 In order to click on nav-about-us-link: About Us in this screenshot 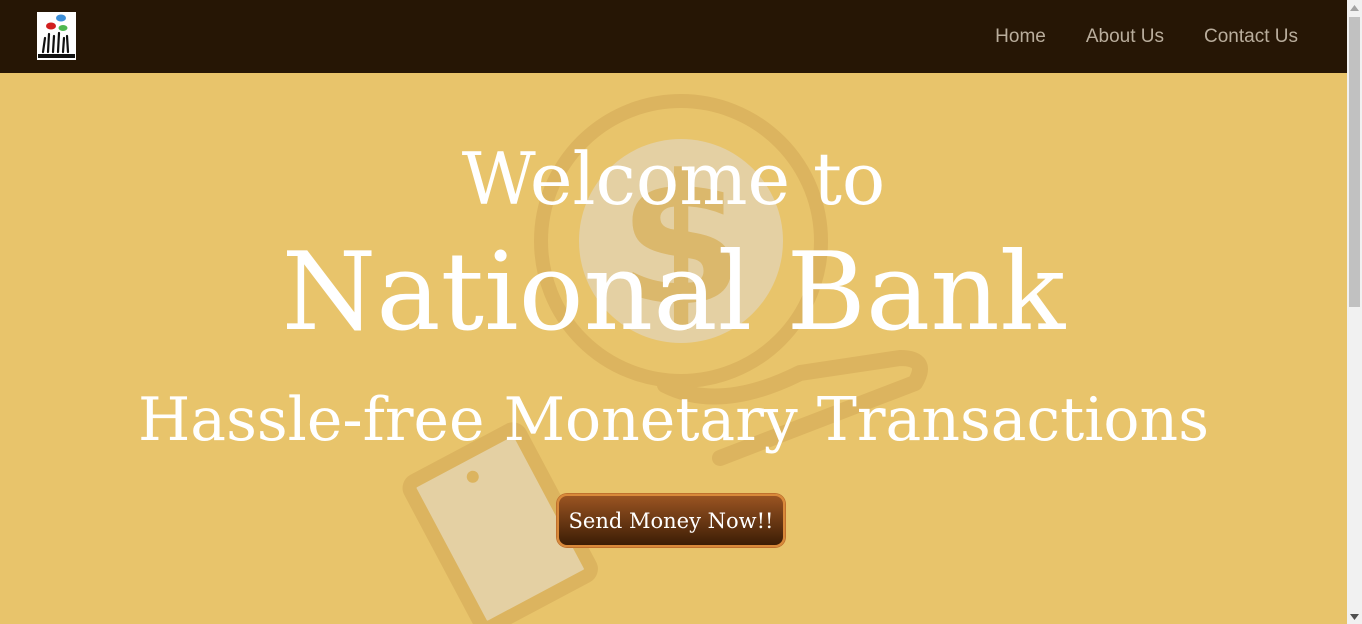, I will do `click(1125, 37)`.